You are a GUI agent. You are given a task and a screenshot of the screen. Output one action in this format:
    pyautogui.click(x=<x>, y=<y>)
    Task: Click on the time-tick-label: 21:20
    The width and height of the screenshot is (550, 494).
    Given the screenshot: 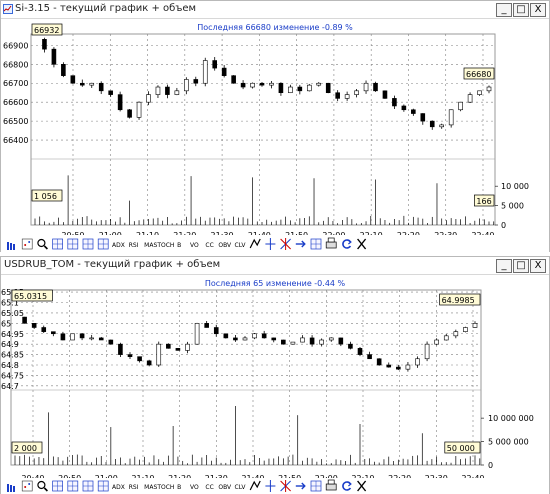 What is the action you would take?
    pyautogui.click(x=184, y=233)
    